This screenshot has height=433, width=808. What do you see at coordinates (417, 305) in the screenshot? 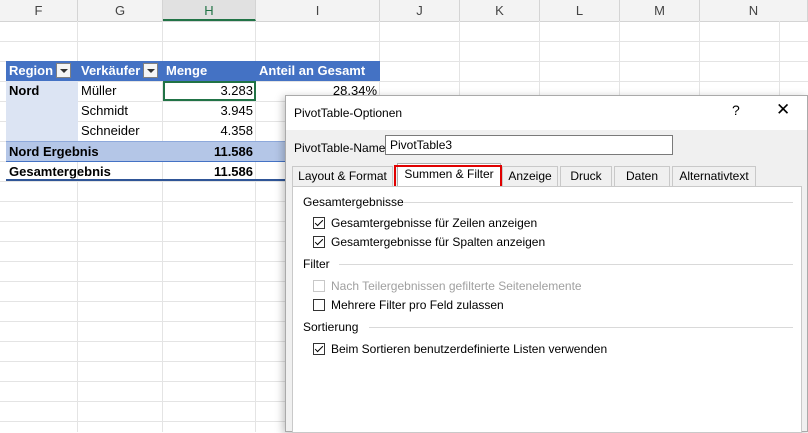
I see `option-label: Mehrere Filter pro Feld zulassen` at bounding box center [417, 305].